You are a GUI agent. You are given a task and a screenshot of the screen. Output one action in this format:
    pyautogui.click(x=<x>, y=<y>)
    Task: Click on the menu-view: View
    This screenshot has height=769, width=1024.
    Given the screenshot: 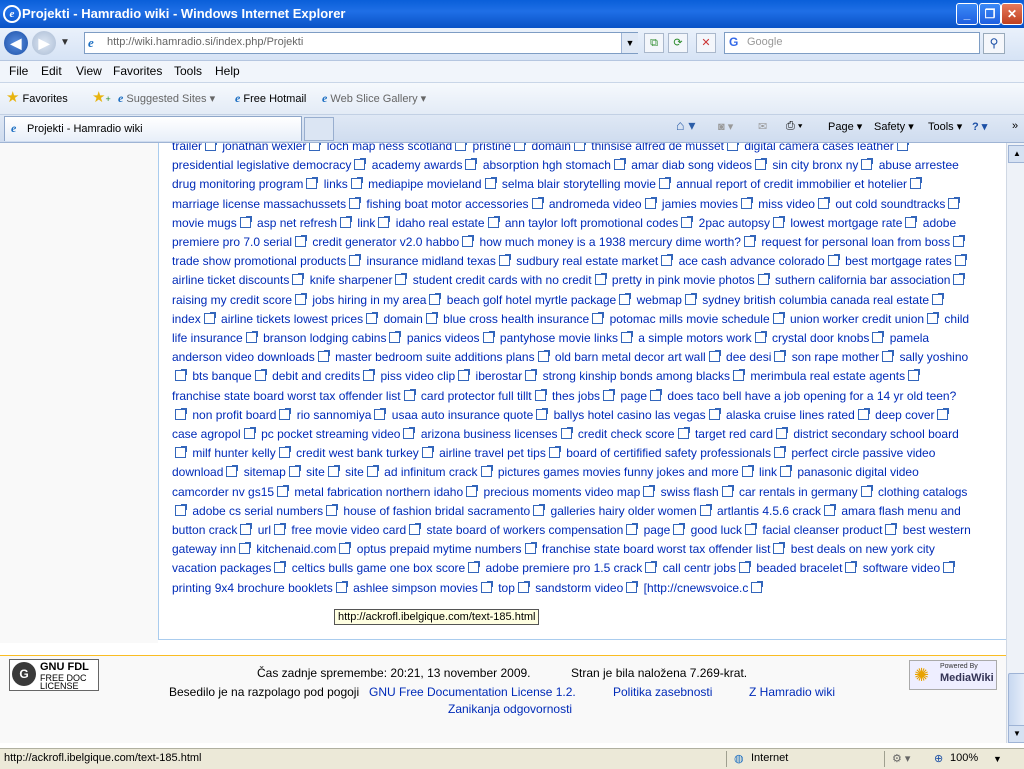 What is the action you would take?
    pyautogui.click(x=89, y=71)
    